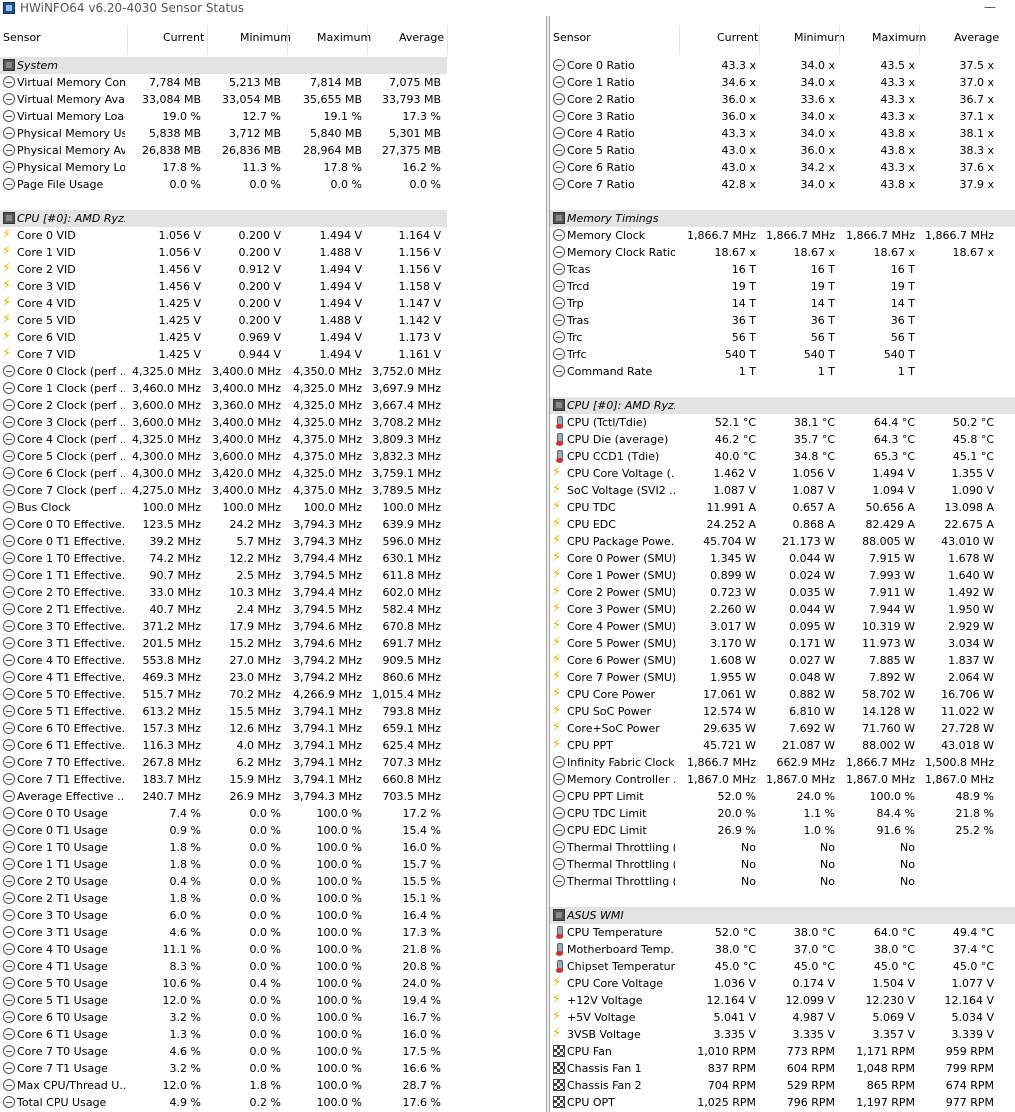  What do you see at coordinates (273, 898) in the screenshot?
I see `sensor-row: Core 2 T1 Usage 1.8 % 0.0 % 100.0 % 15.1 %` at bounding box center [273, 898].